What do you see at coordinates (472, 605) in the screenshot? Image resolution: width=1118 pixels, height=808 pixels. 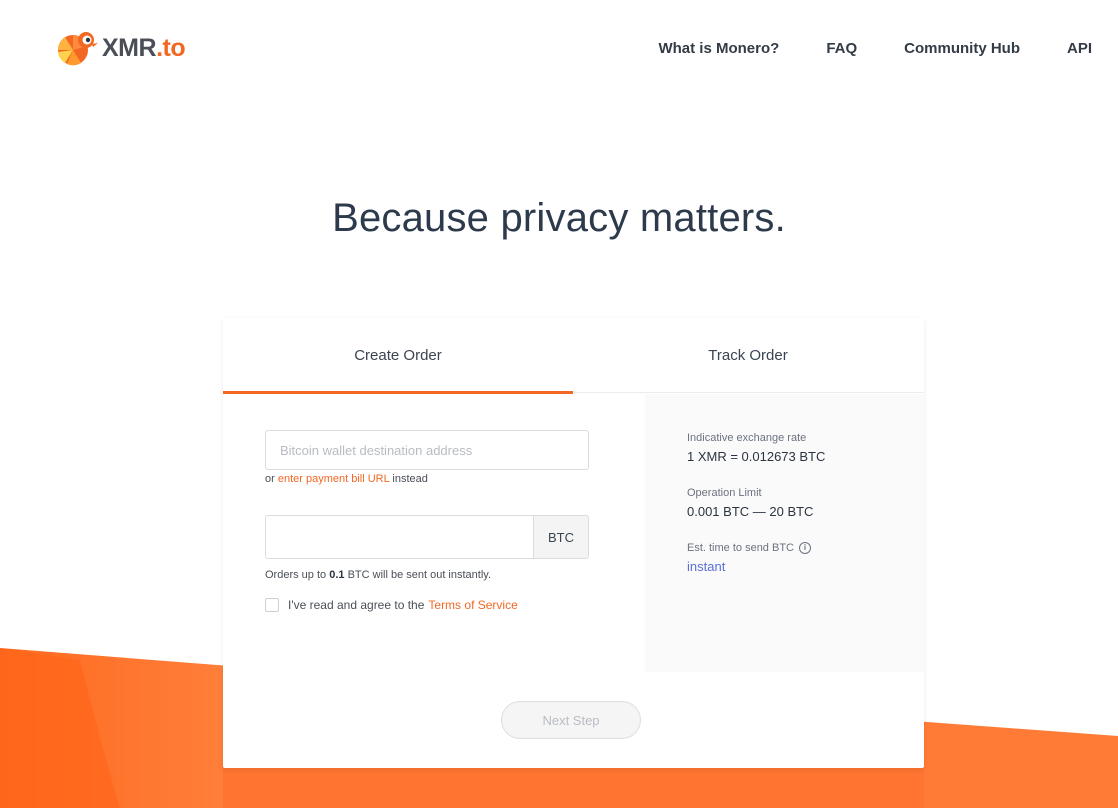 I see `terms-of-service-link: Terms of Service` at bounding box center [472, 605].